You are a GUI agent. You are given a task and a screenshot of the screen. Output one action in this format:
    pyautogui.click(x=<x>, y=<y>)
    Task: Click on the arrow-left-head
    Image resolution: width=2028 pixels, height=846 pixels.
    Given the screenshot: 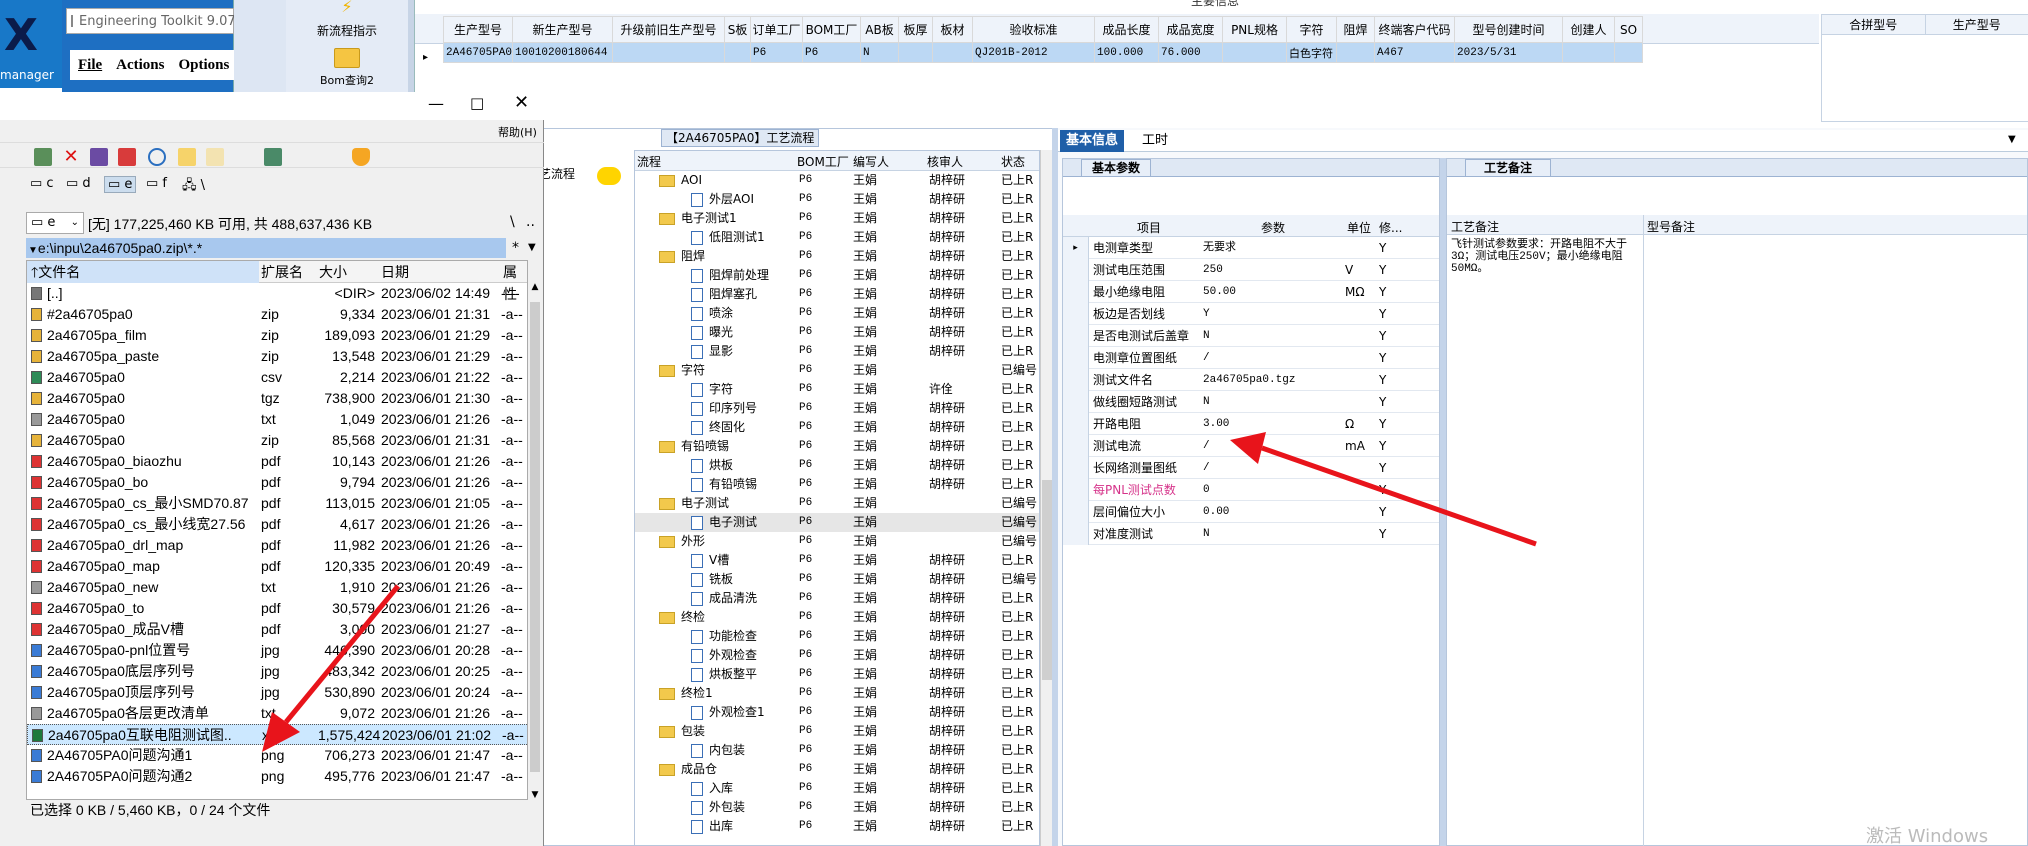 What is the action you would take?
    pyautogui.click(x=281, y=732)
    